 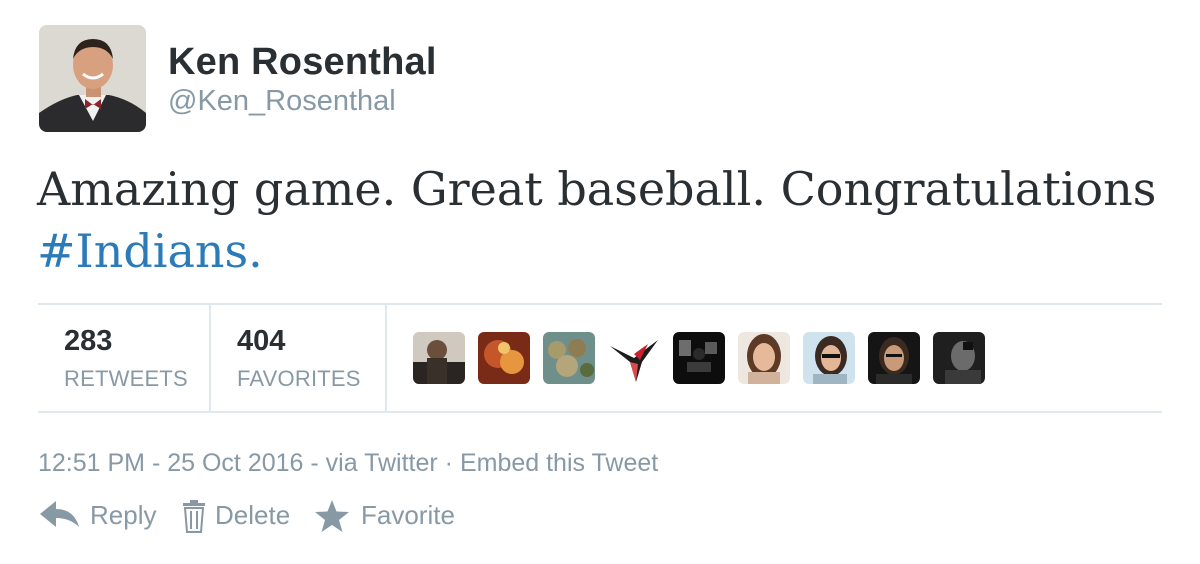 I want to click on reply-label: Reply, so click(x=123, y=515).